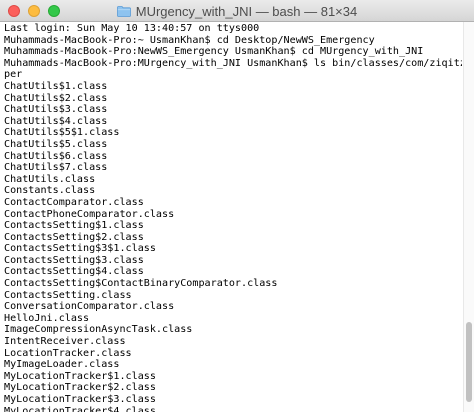 This screenshot has height=412, width=474. Describe the element at coordinates (13, 75) in the screenshot. I see `terminal-line: per` at that location.